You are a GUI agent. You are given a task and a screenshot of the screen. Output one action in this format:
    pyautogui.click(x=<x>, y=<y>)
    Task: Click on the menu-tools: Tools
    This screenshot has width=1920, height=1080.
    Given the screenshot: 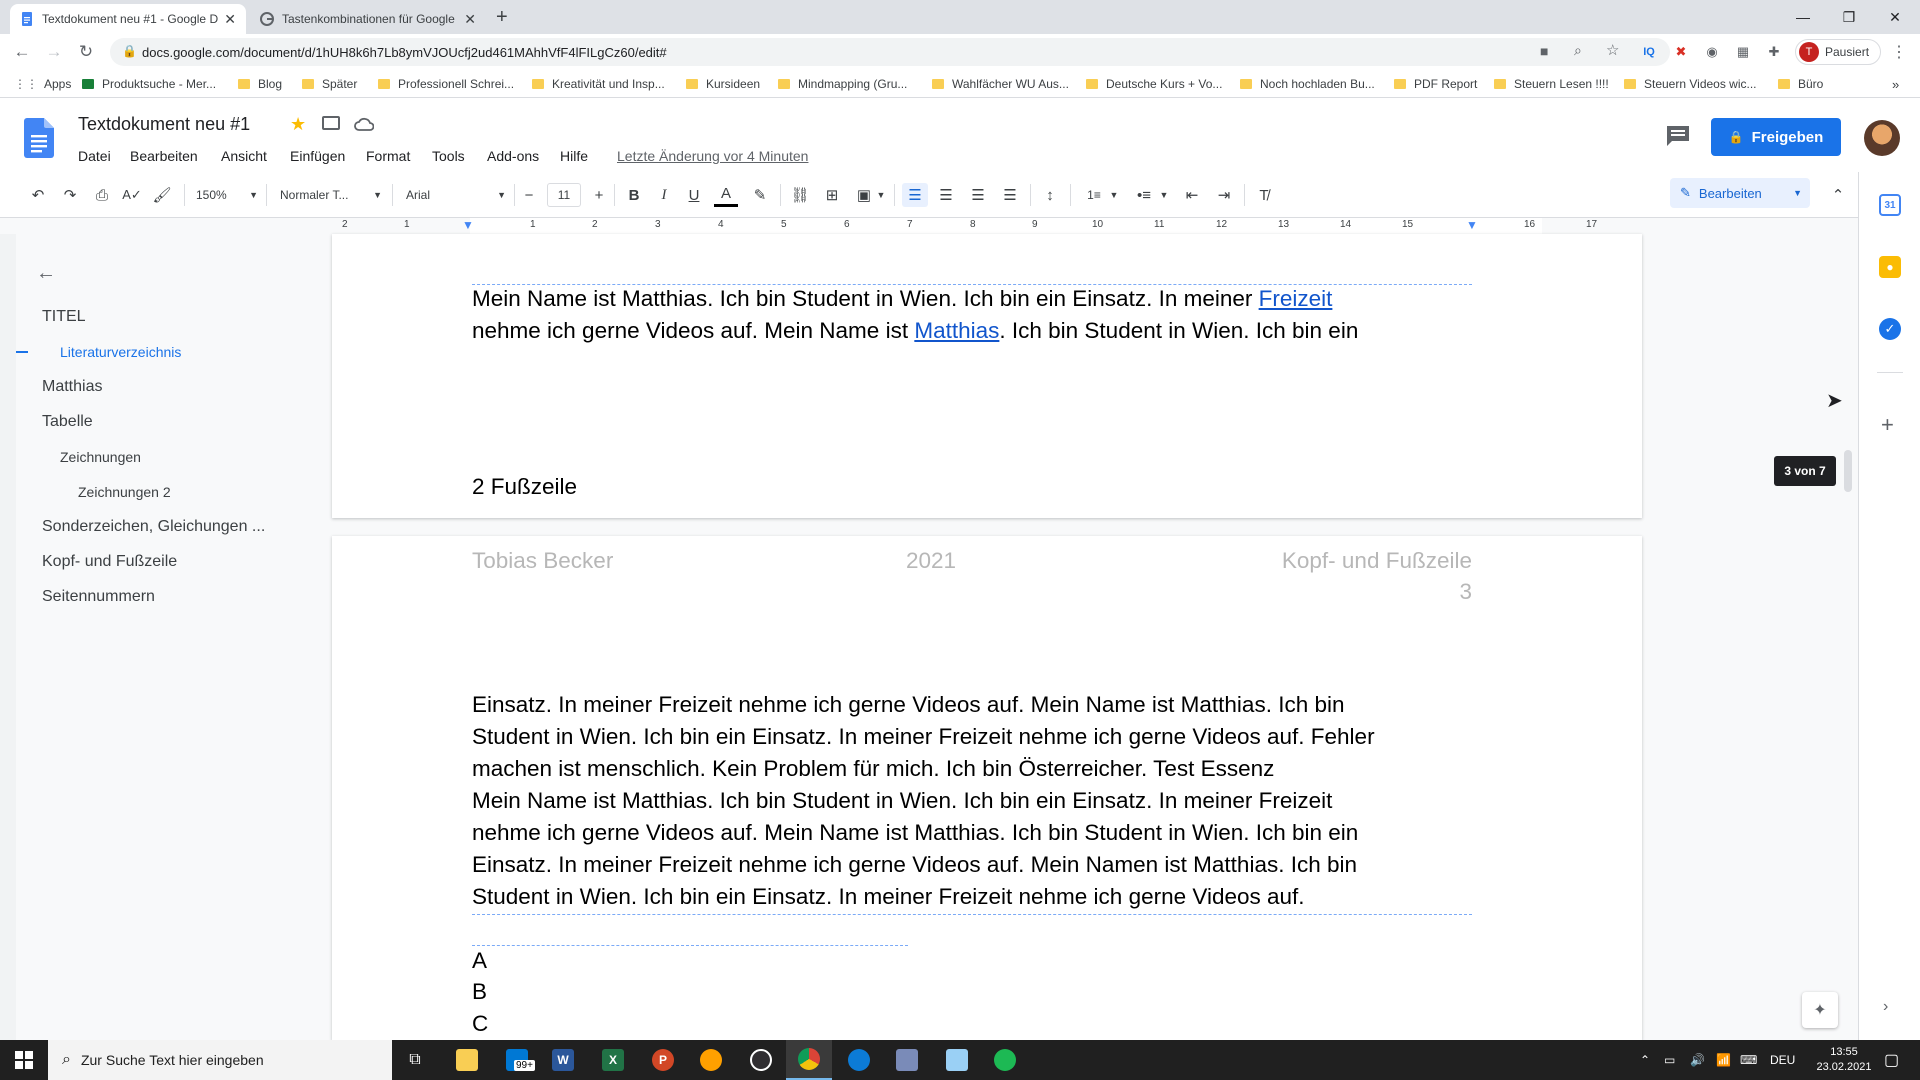 What is the action you would take?
    pyautogui.click(x=448, y=156)
    